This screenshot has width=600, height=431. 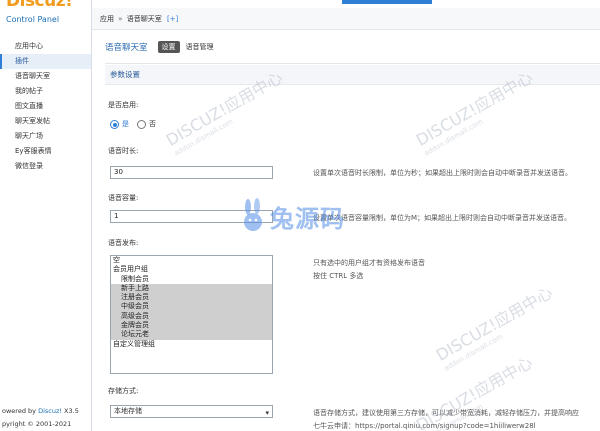 What do you see at coordinates (39, 5) in the screenshot?
I see `logo-brand: Discuz!` at bounding box center [39, 5].